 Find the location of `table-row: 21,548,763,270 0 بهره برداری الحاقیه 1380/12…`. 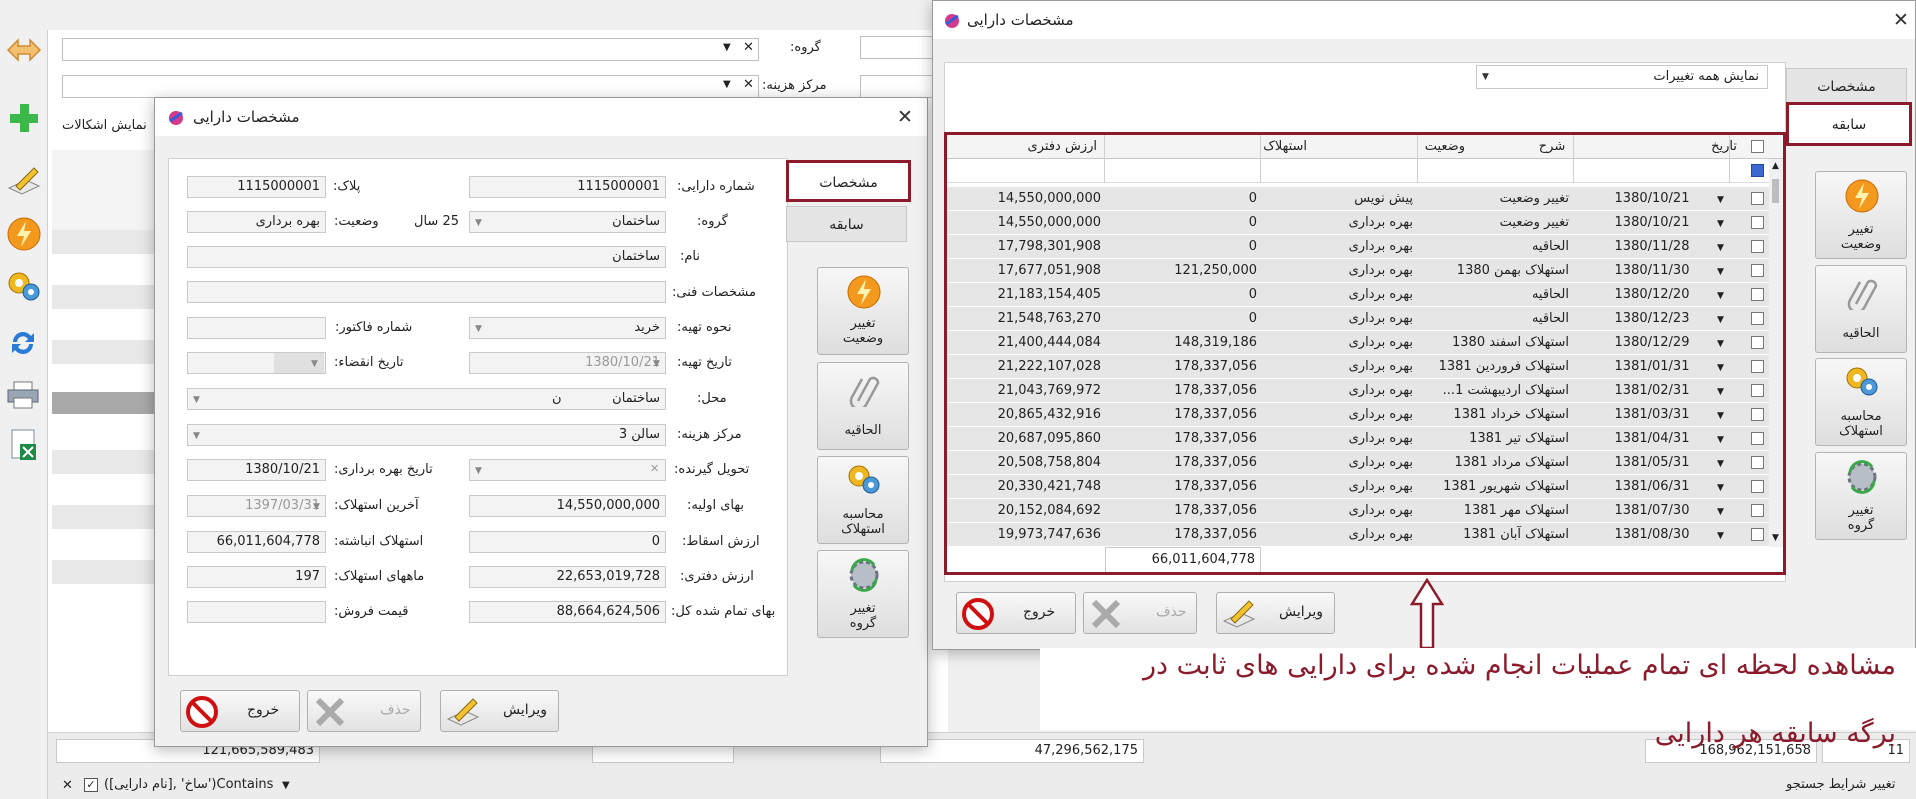

table-row: 21,548,763,270 0 بهره برداری الحاقیه 1380/12… is located at coordinates (1365, 319).